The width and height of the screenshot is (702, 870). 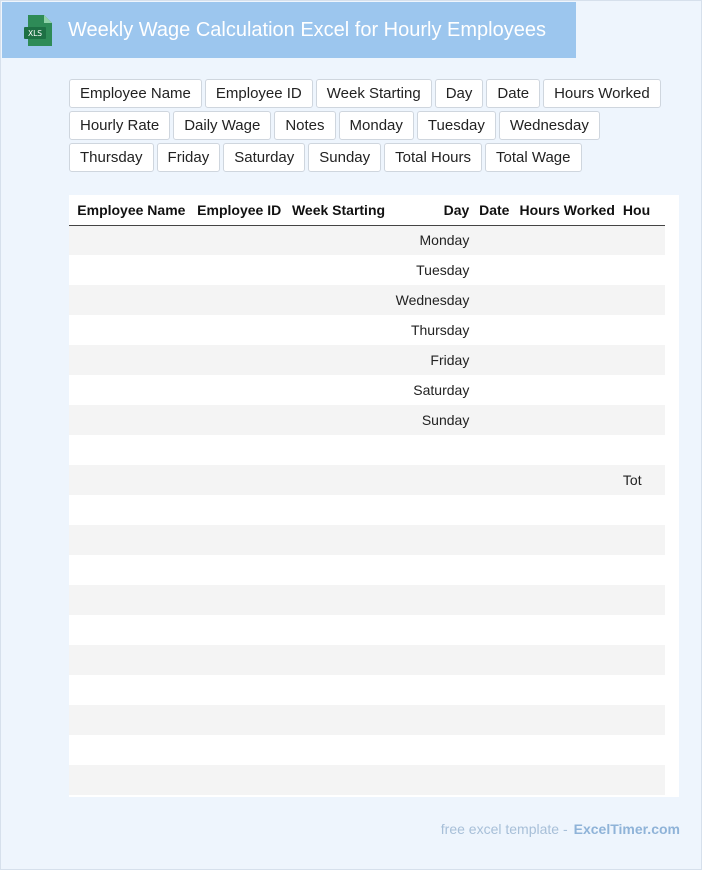 What do you see at coordinates (431, 330) in the screenshot?
I see `day-cell: Thursday` at bounding box center [431, 330].